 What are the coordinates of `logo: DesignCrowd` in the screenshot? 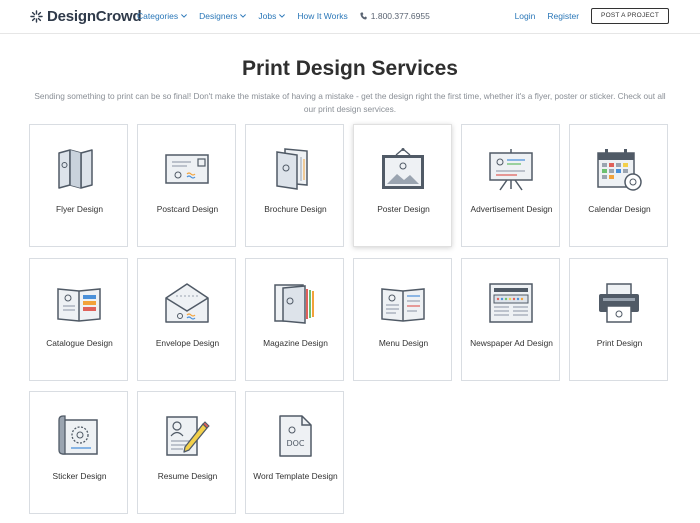 It's located at (86, 16).